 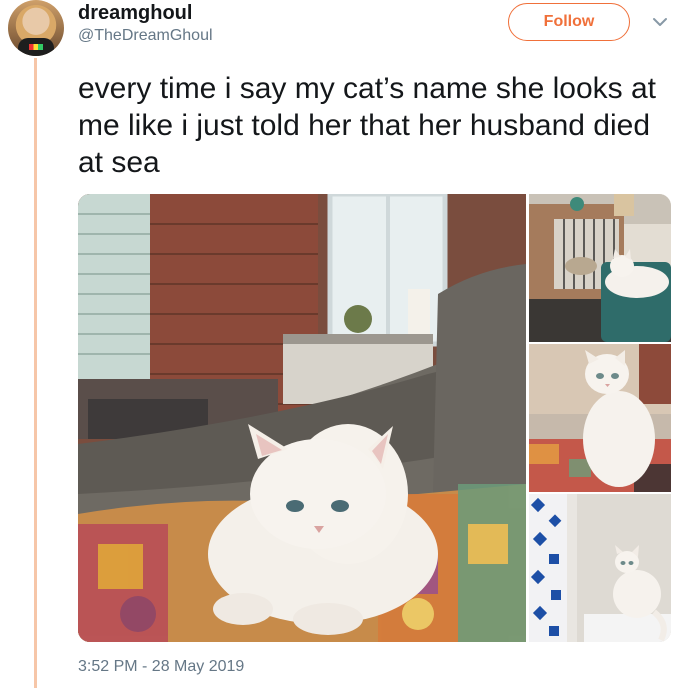 I want to click on photo-cat-sitting, so click(x=600, y=418).